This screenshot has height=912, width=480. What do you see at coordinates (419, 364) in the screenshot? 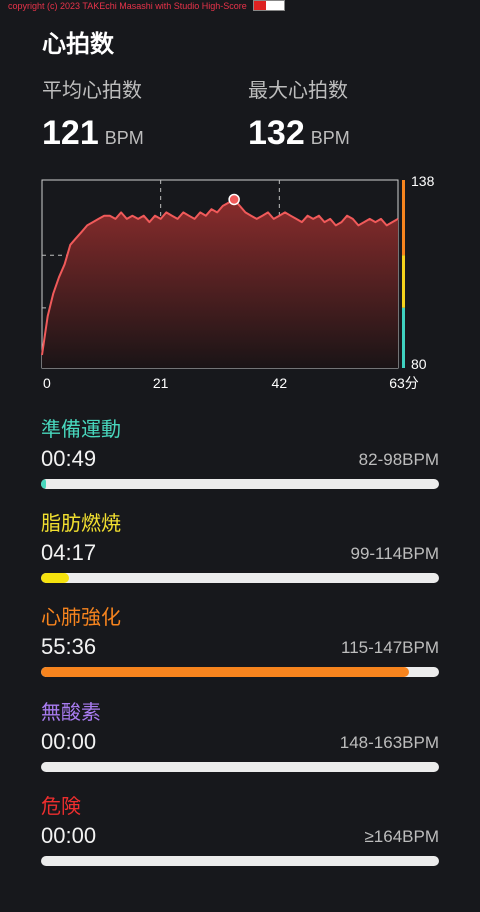
I see `y-tick-label-bottom: 80` at bounding box center [419, 364].